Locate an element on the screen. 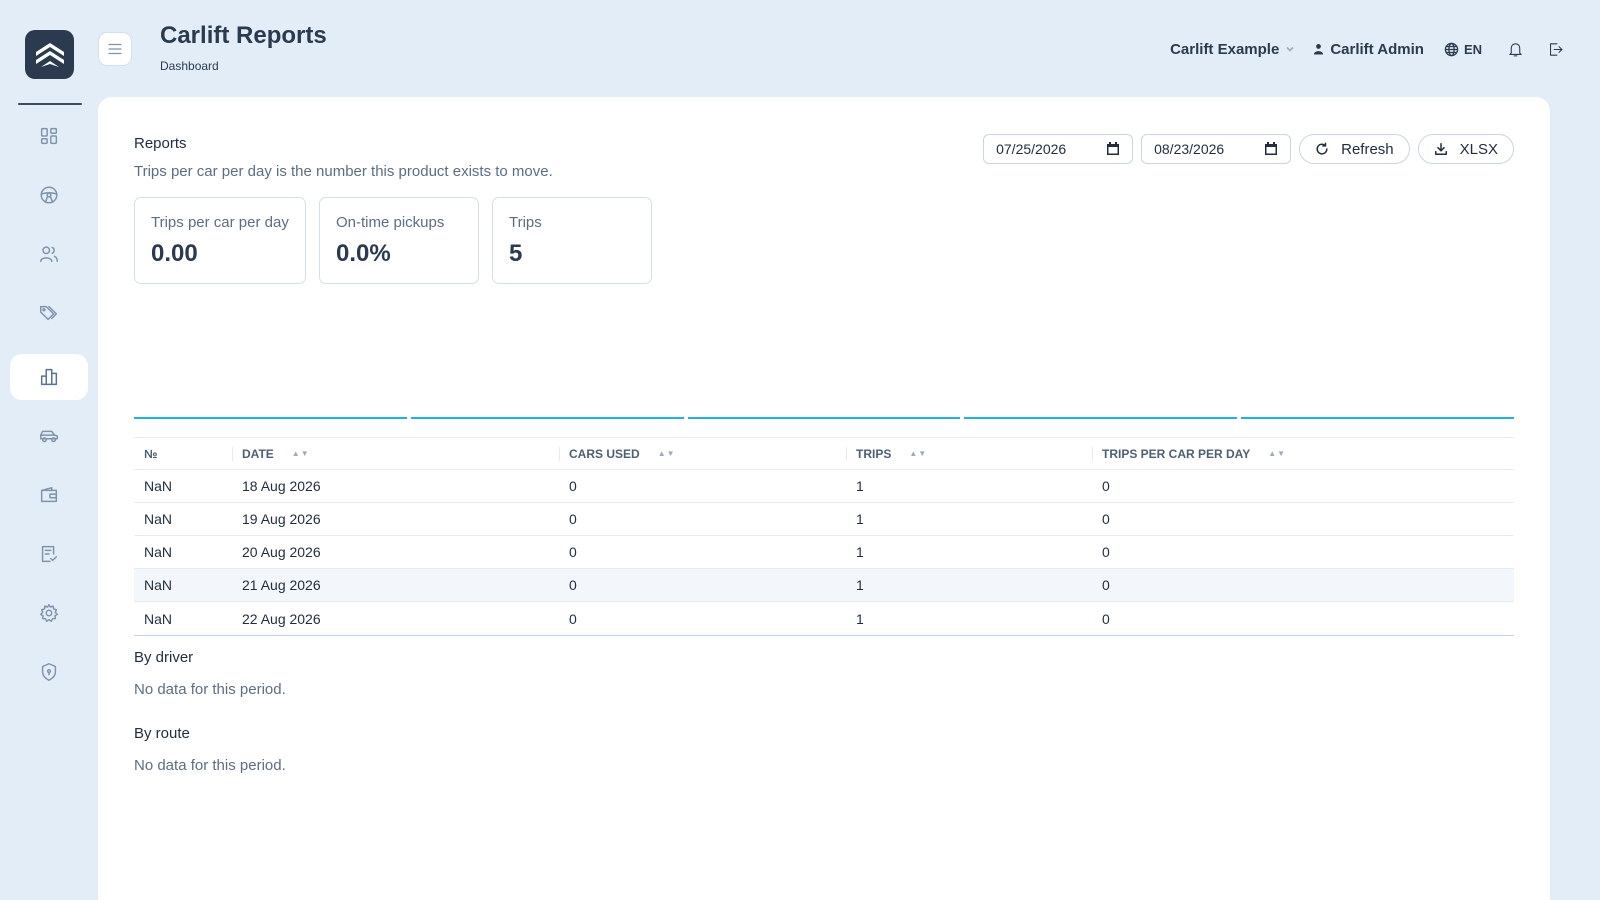 The height and width of the screenshot is (900, 1600). kpi-card-on-time-pickups: On-time pickups 0.0% is located at coordinates (399, 240).